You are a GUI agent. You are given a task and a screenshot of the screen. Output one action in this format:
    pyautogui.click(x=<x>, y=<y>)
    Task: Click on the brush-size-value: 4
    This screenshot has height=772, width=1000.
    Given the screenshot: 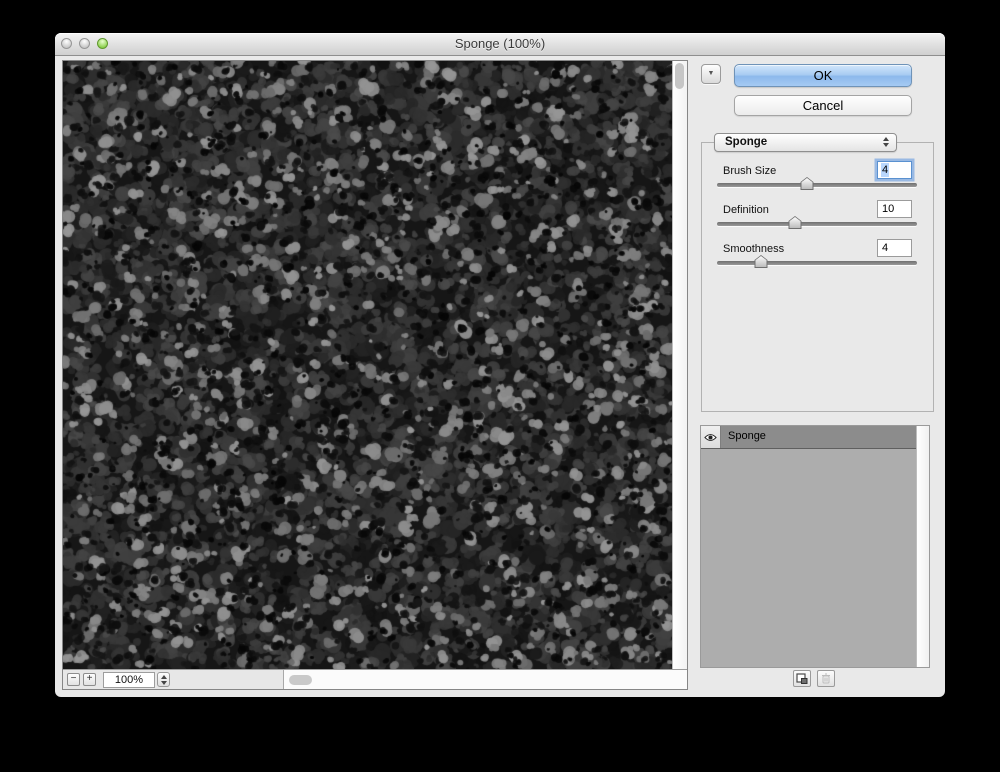 What is the action you would take?
    pyautogui.click(x=885, y=170)
    